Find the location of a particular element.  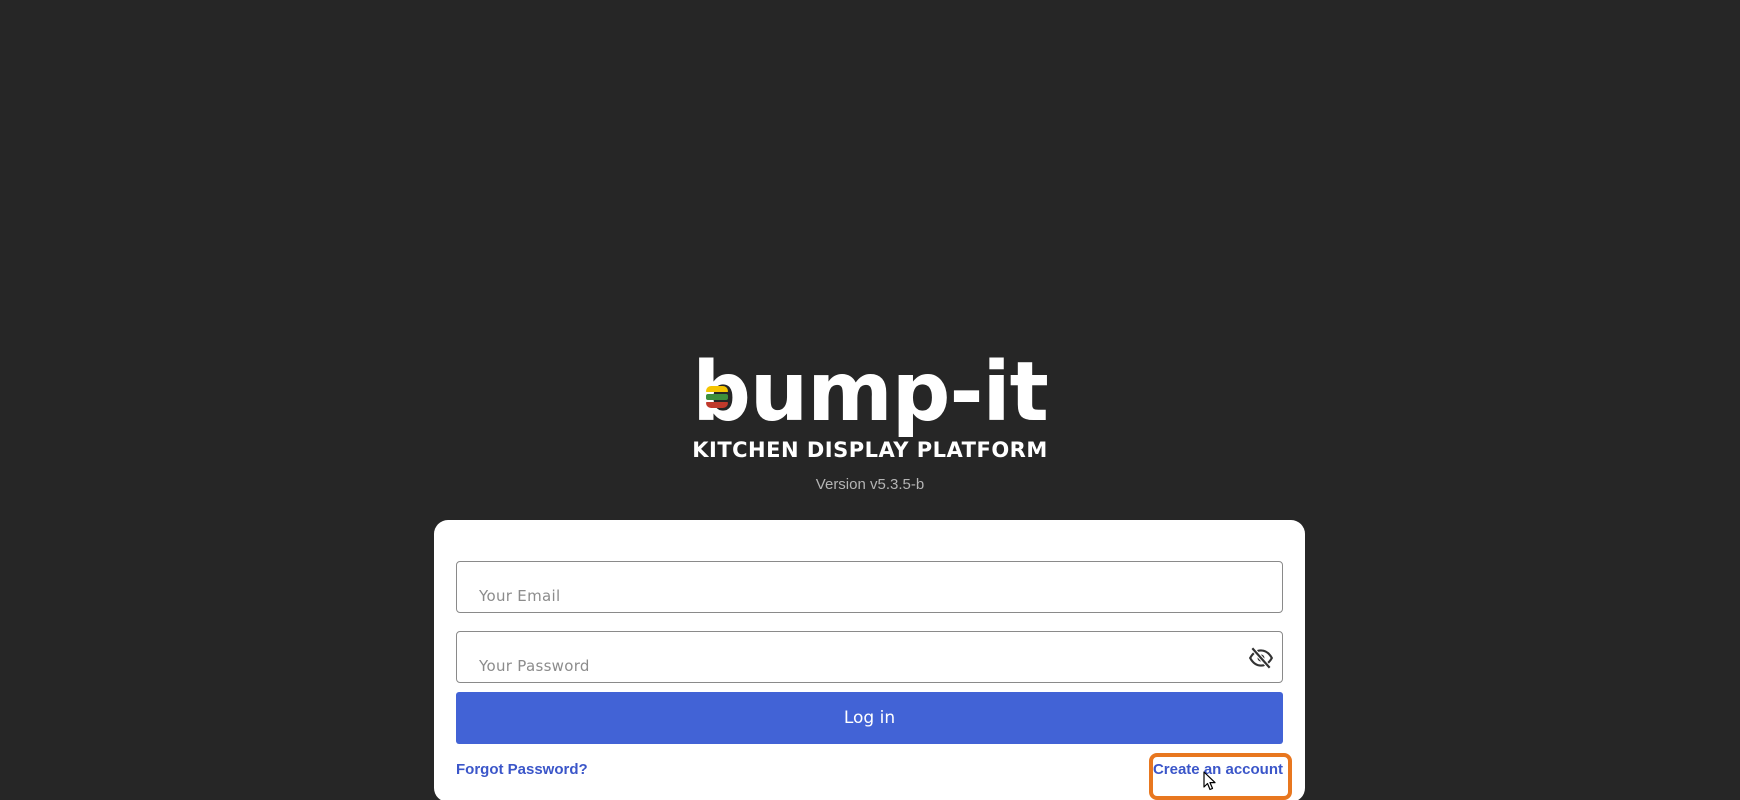

app-tagline: KITCHEN DISPLAY PLATFORM is located at coordinates (870, 450).